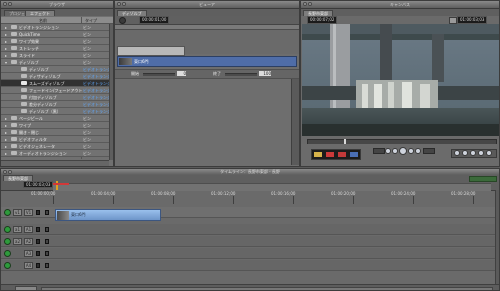 The width and height of the screenshot is (500, 291). I want to click on timeline-track: a2 A2, so click(248, 241).